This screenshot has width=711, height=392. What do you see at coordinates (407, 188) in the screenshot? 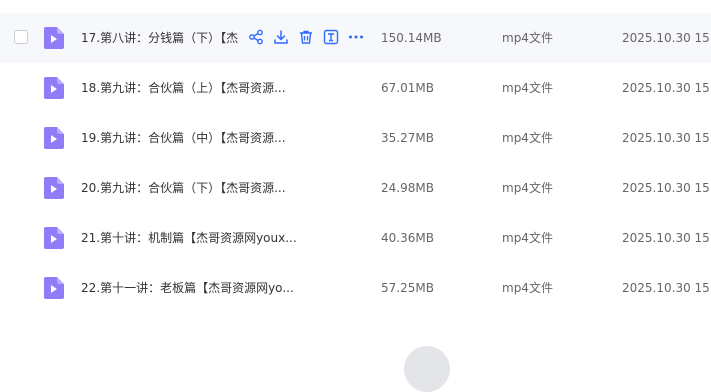
I see `file-size: 24.98MB` at bounding box center [407, 188].